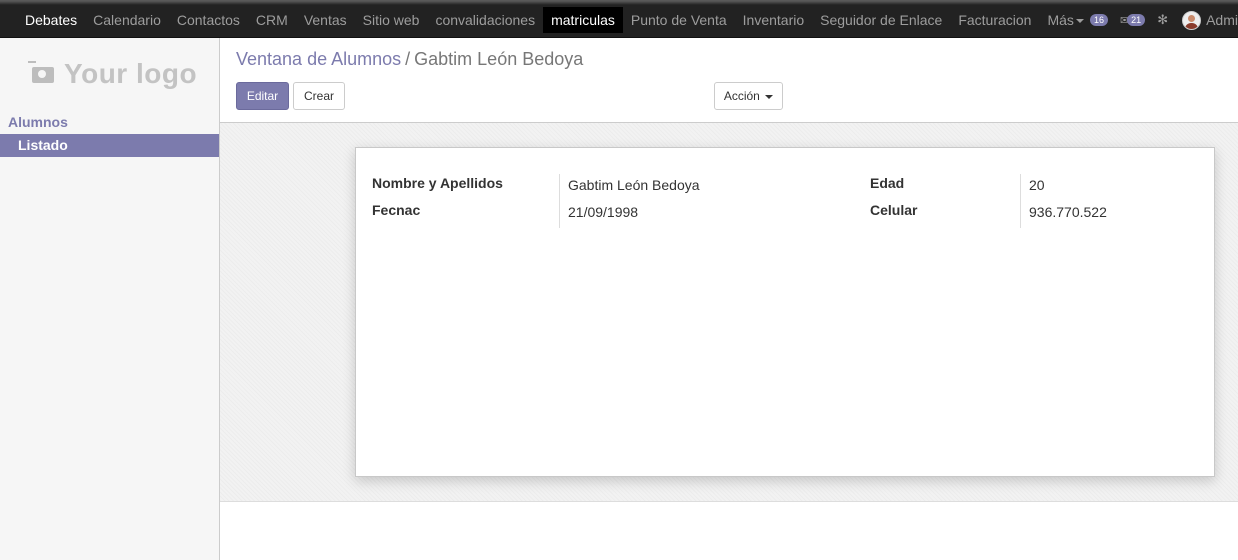  What do you see at coordinates (499, 59) in the screenshot?
I see `breadcrumb-current: Gabtim León Bedoya` at bounding box center [499, 59].